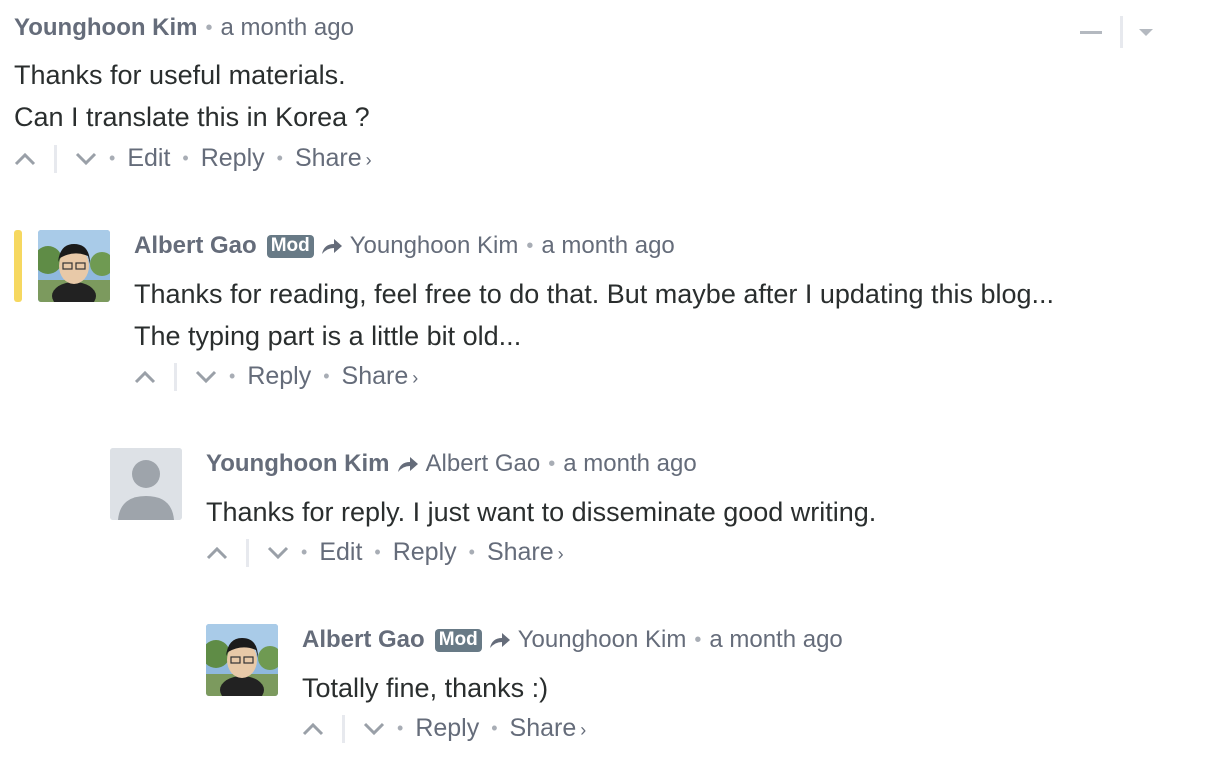  I want to click on comment-meta: Younghoon Kim Albert Gao • a month ago, so click(451, 464).